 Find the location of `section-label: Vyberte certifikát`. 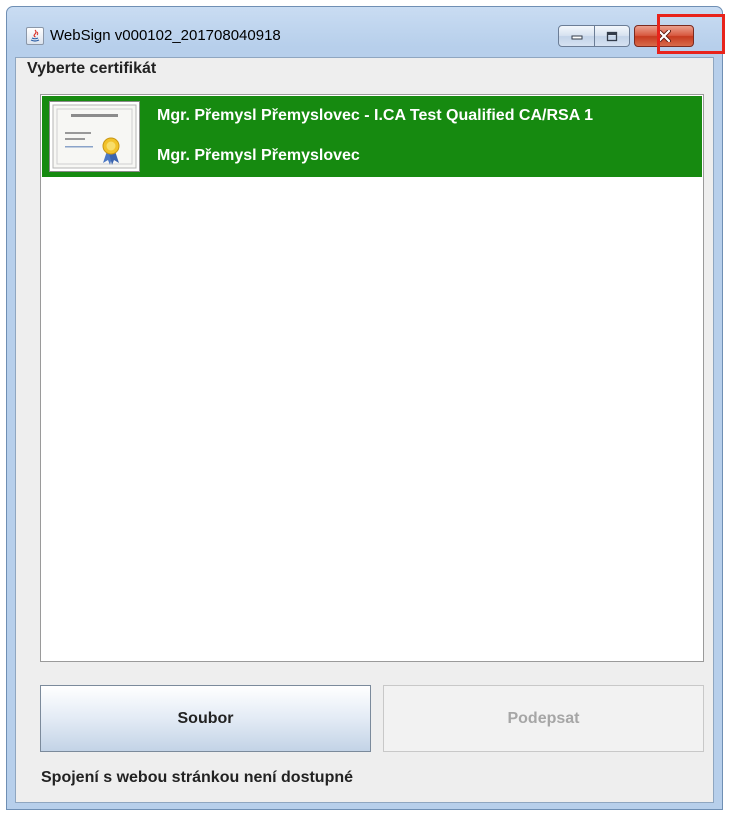

section-label: Vyberte certifikát is located at coordinates (92, 68).